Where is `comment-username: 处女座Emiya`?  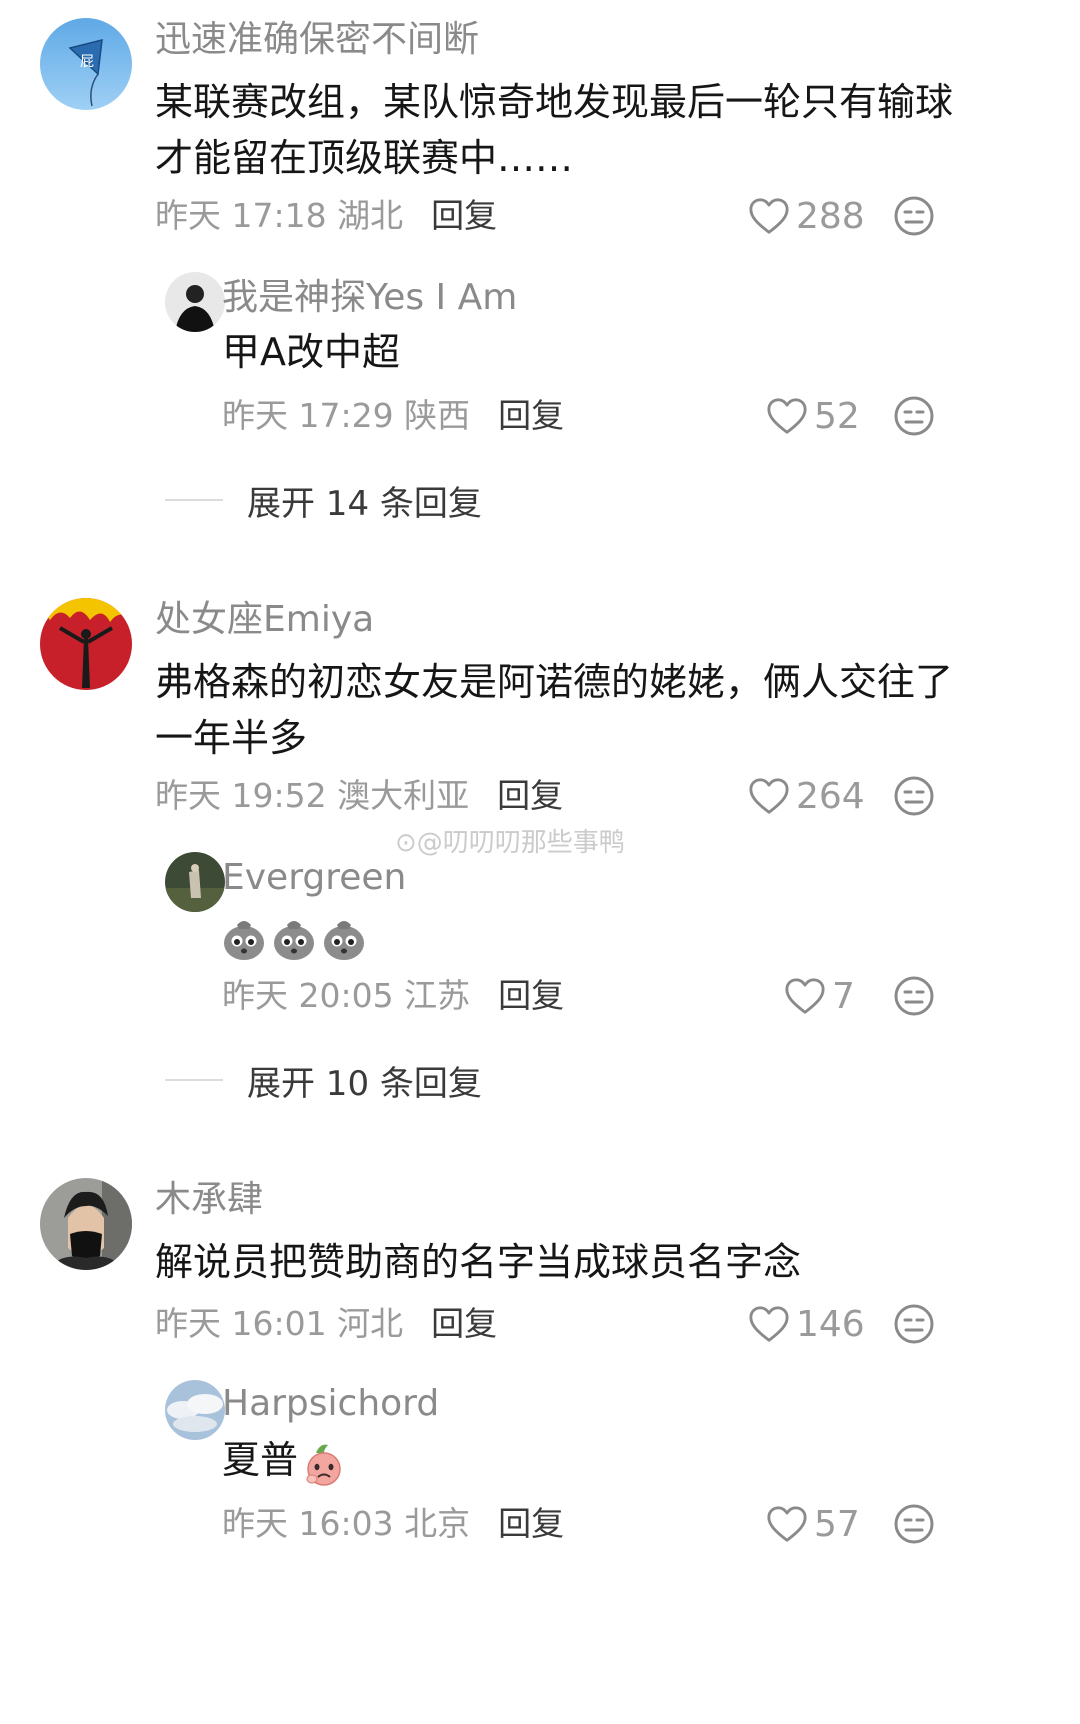
comment-username: 处女座Emiya is located at coordinates (264, 620).